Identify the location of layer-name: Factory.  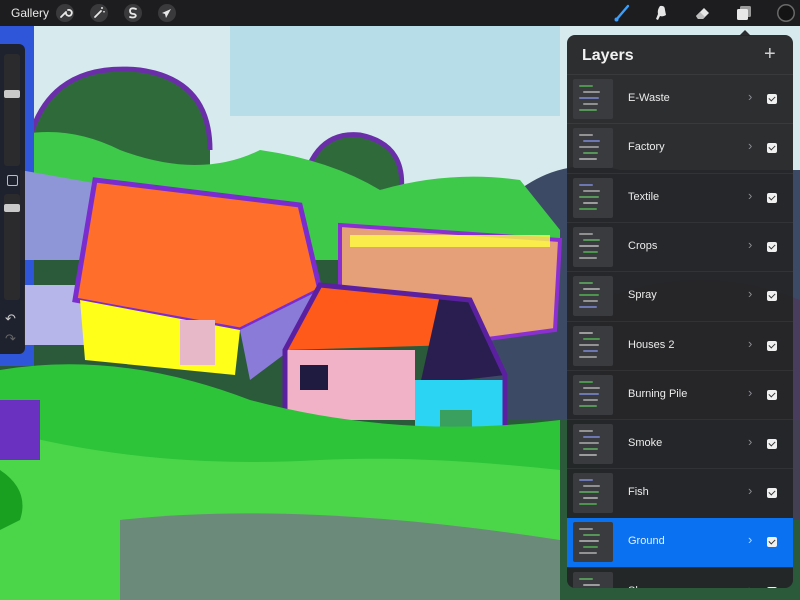
(646, 147).